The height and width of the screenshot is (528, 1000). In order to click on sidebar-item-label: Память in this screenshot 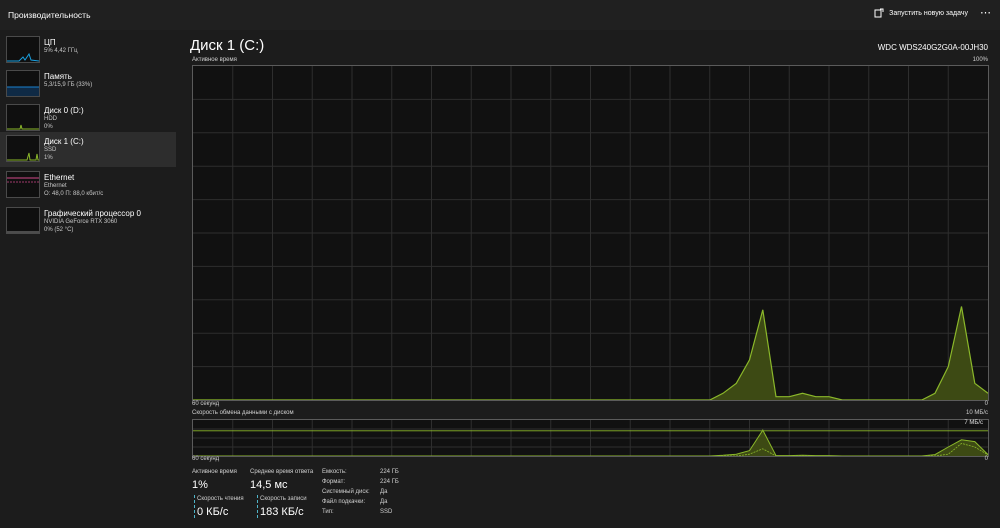, I will do `click(58, 76)`.